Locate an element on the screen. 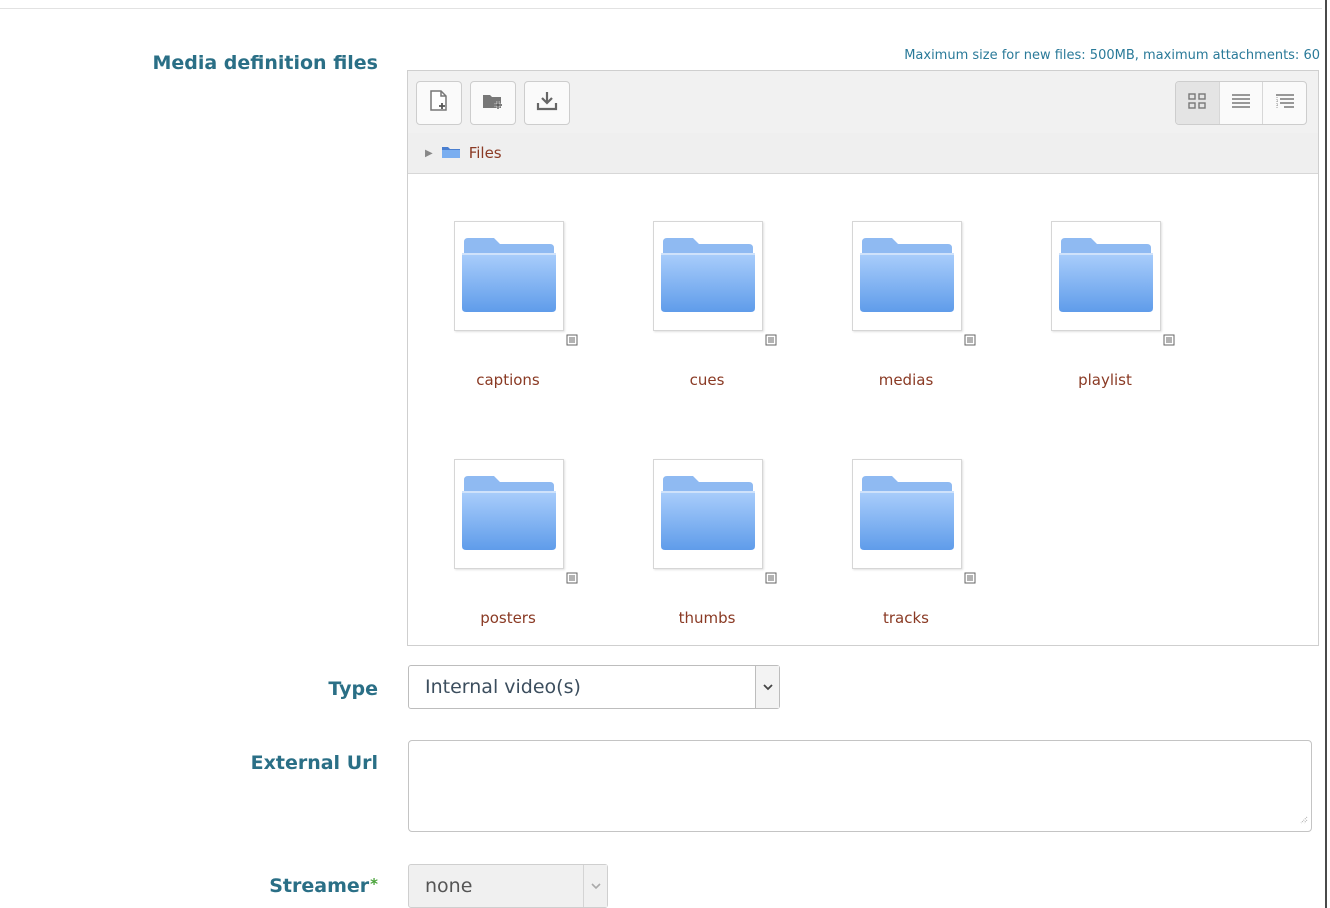 The height and width of the screenshot is (908, 1330). streamer-label-text: Streamer is located at coordinates (319, 886).